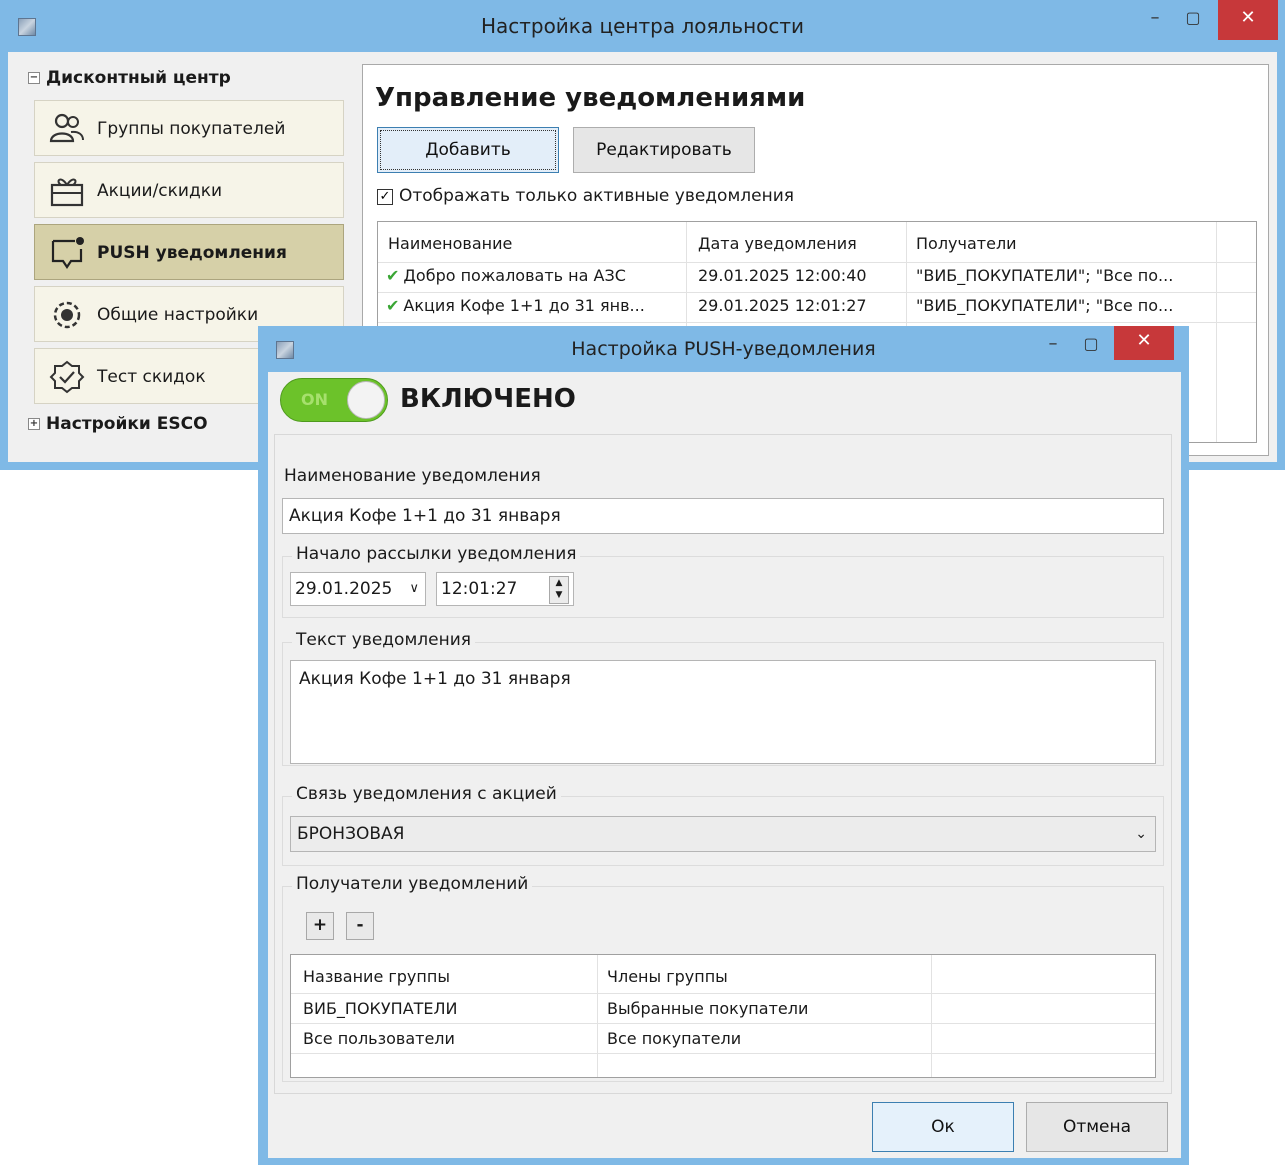 This screenshot has height=1165, width=1285. I want to click on edit-button: Редактировать, so click(664, 150).